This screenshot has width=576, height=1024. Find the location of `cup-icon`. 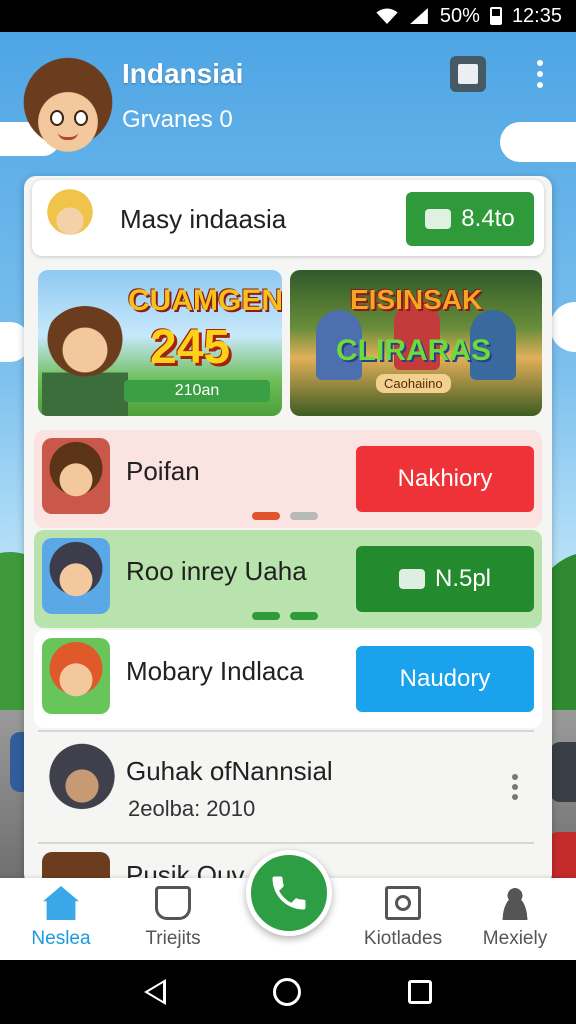

cup-icon is located at coordinates (173, 903).